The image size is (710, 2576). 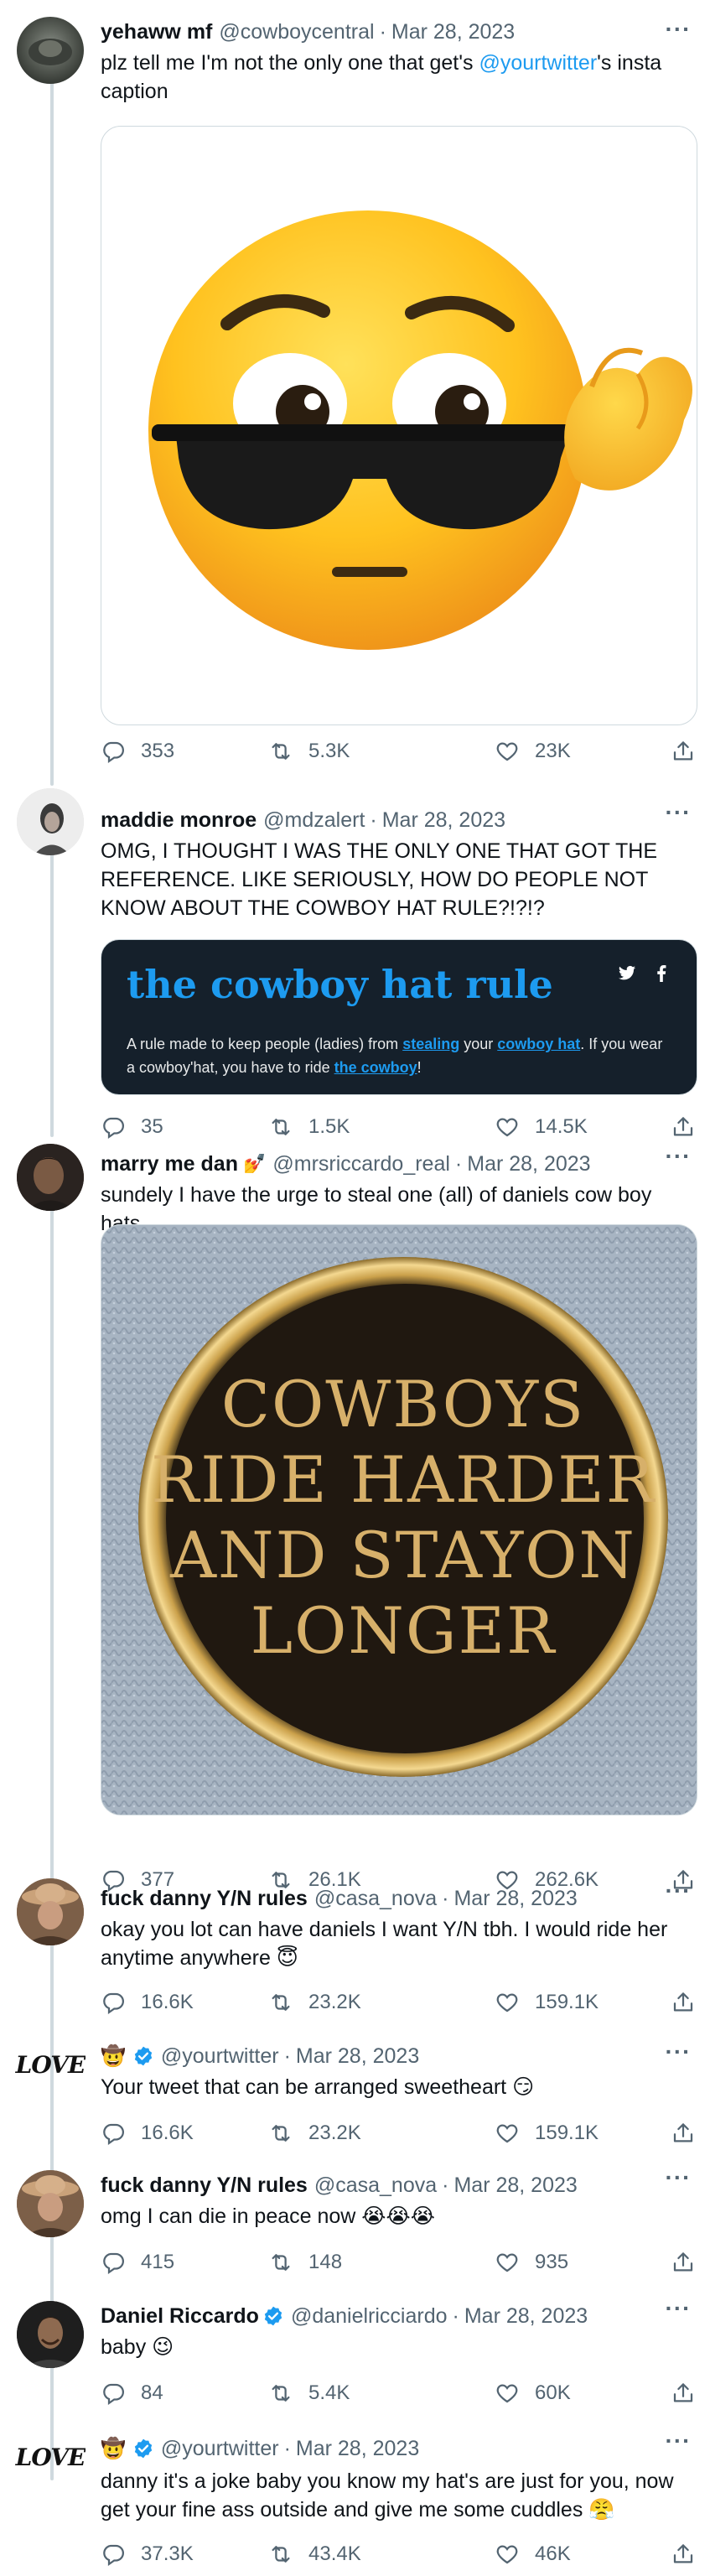 What do you see at coordinates (541, 1127) in the screenshot?
I see `like-button: 14.5K` at bounding box center [541, 1127].